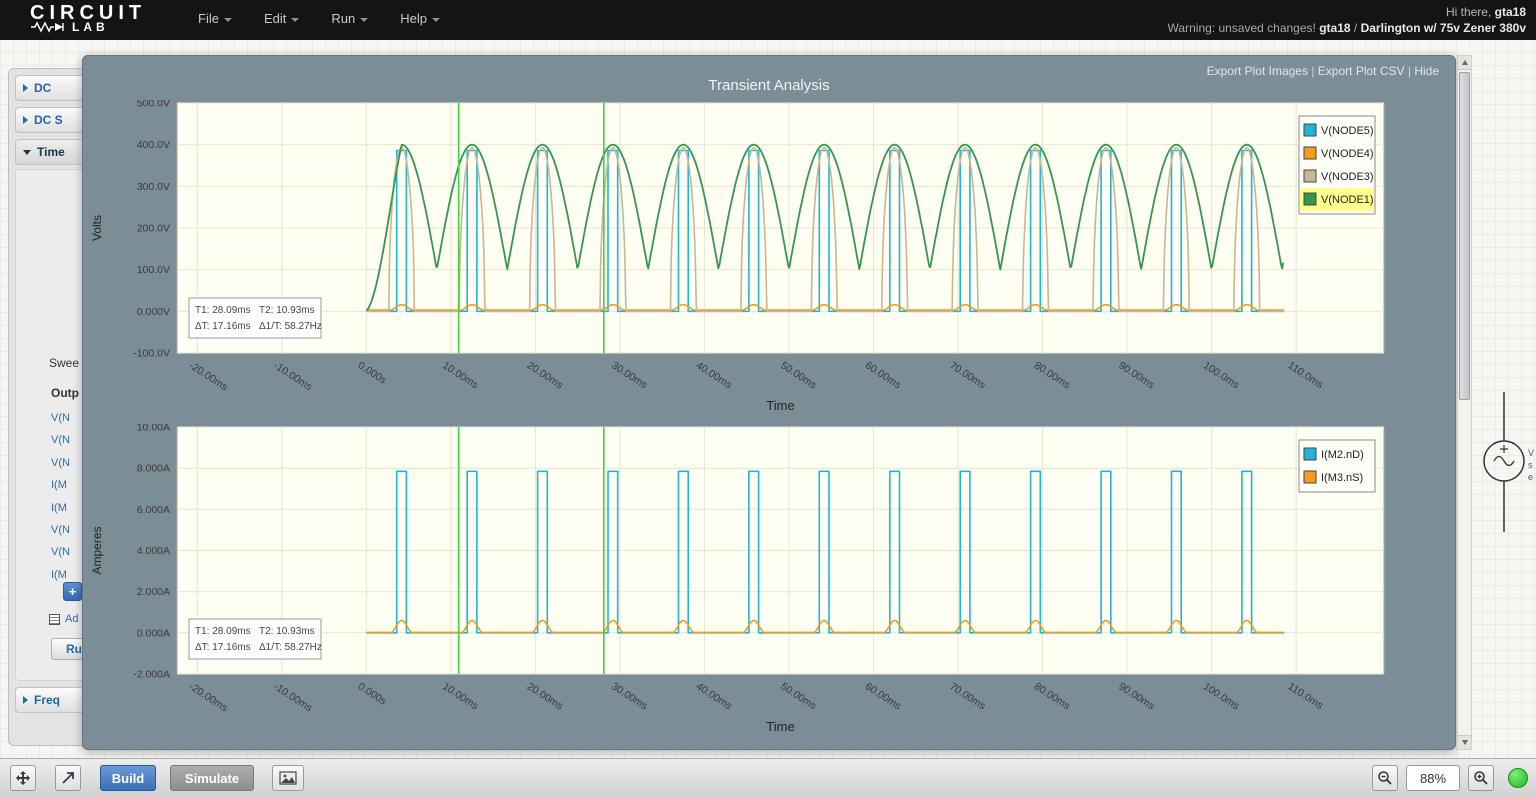 This screenshot has width=1536, height=797. I want to click on x-axis-label: Time, so click(780, 405).